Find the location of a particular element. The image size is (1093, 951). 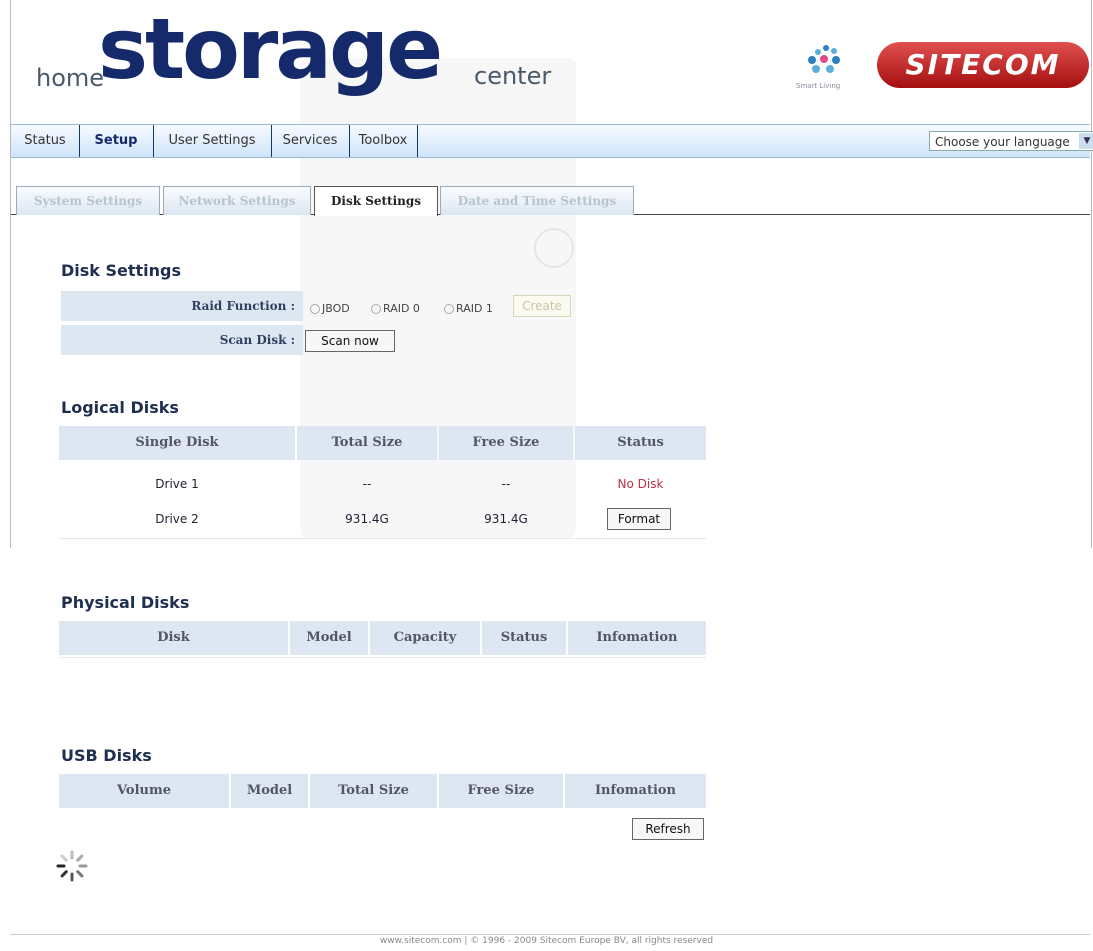

usb-header-free-size: Free Size is located at coordinates (501, 791).